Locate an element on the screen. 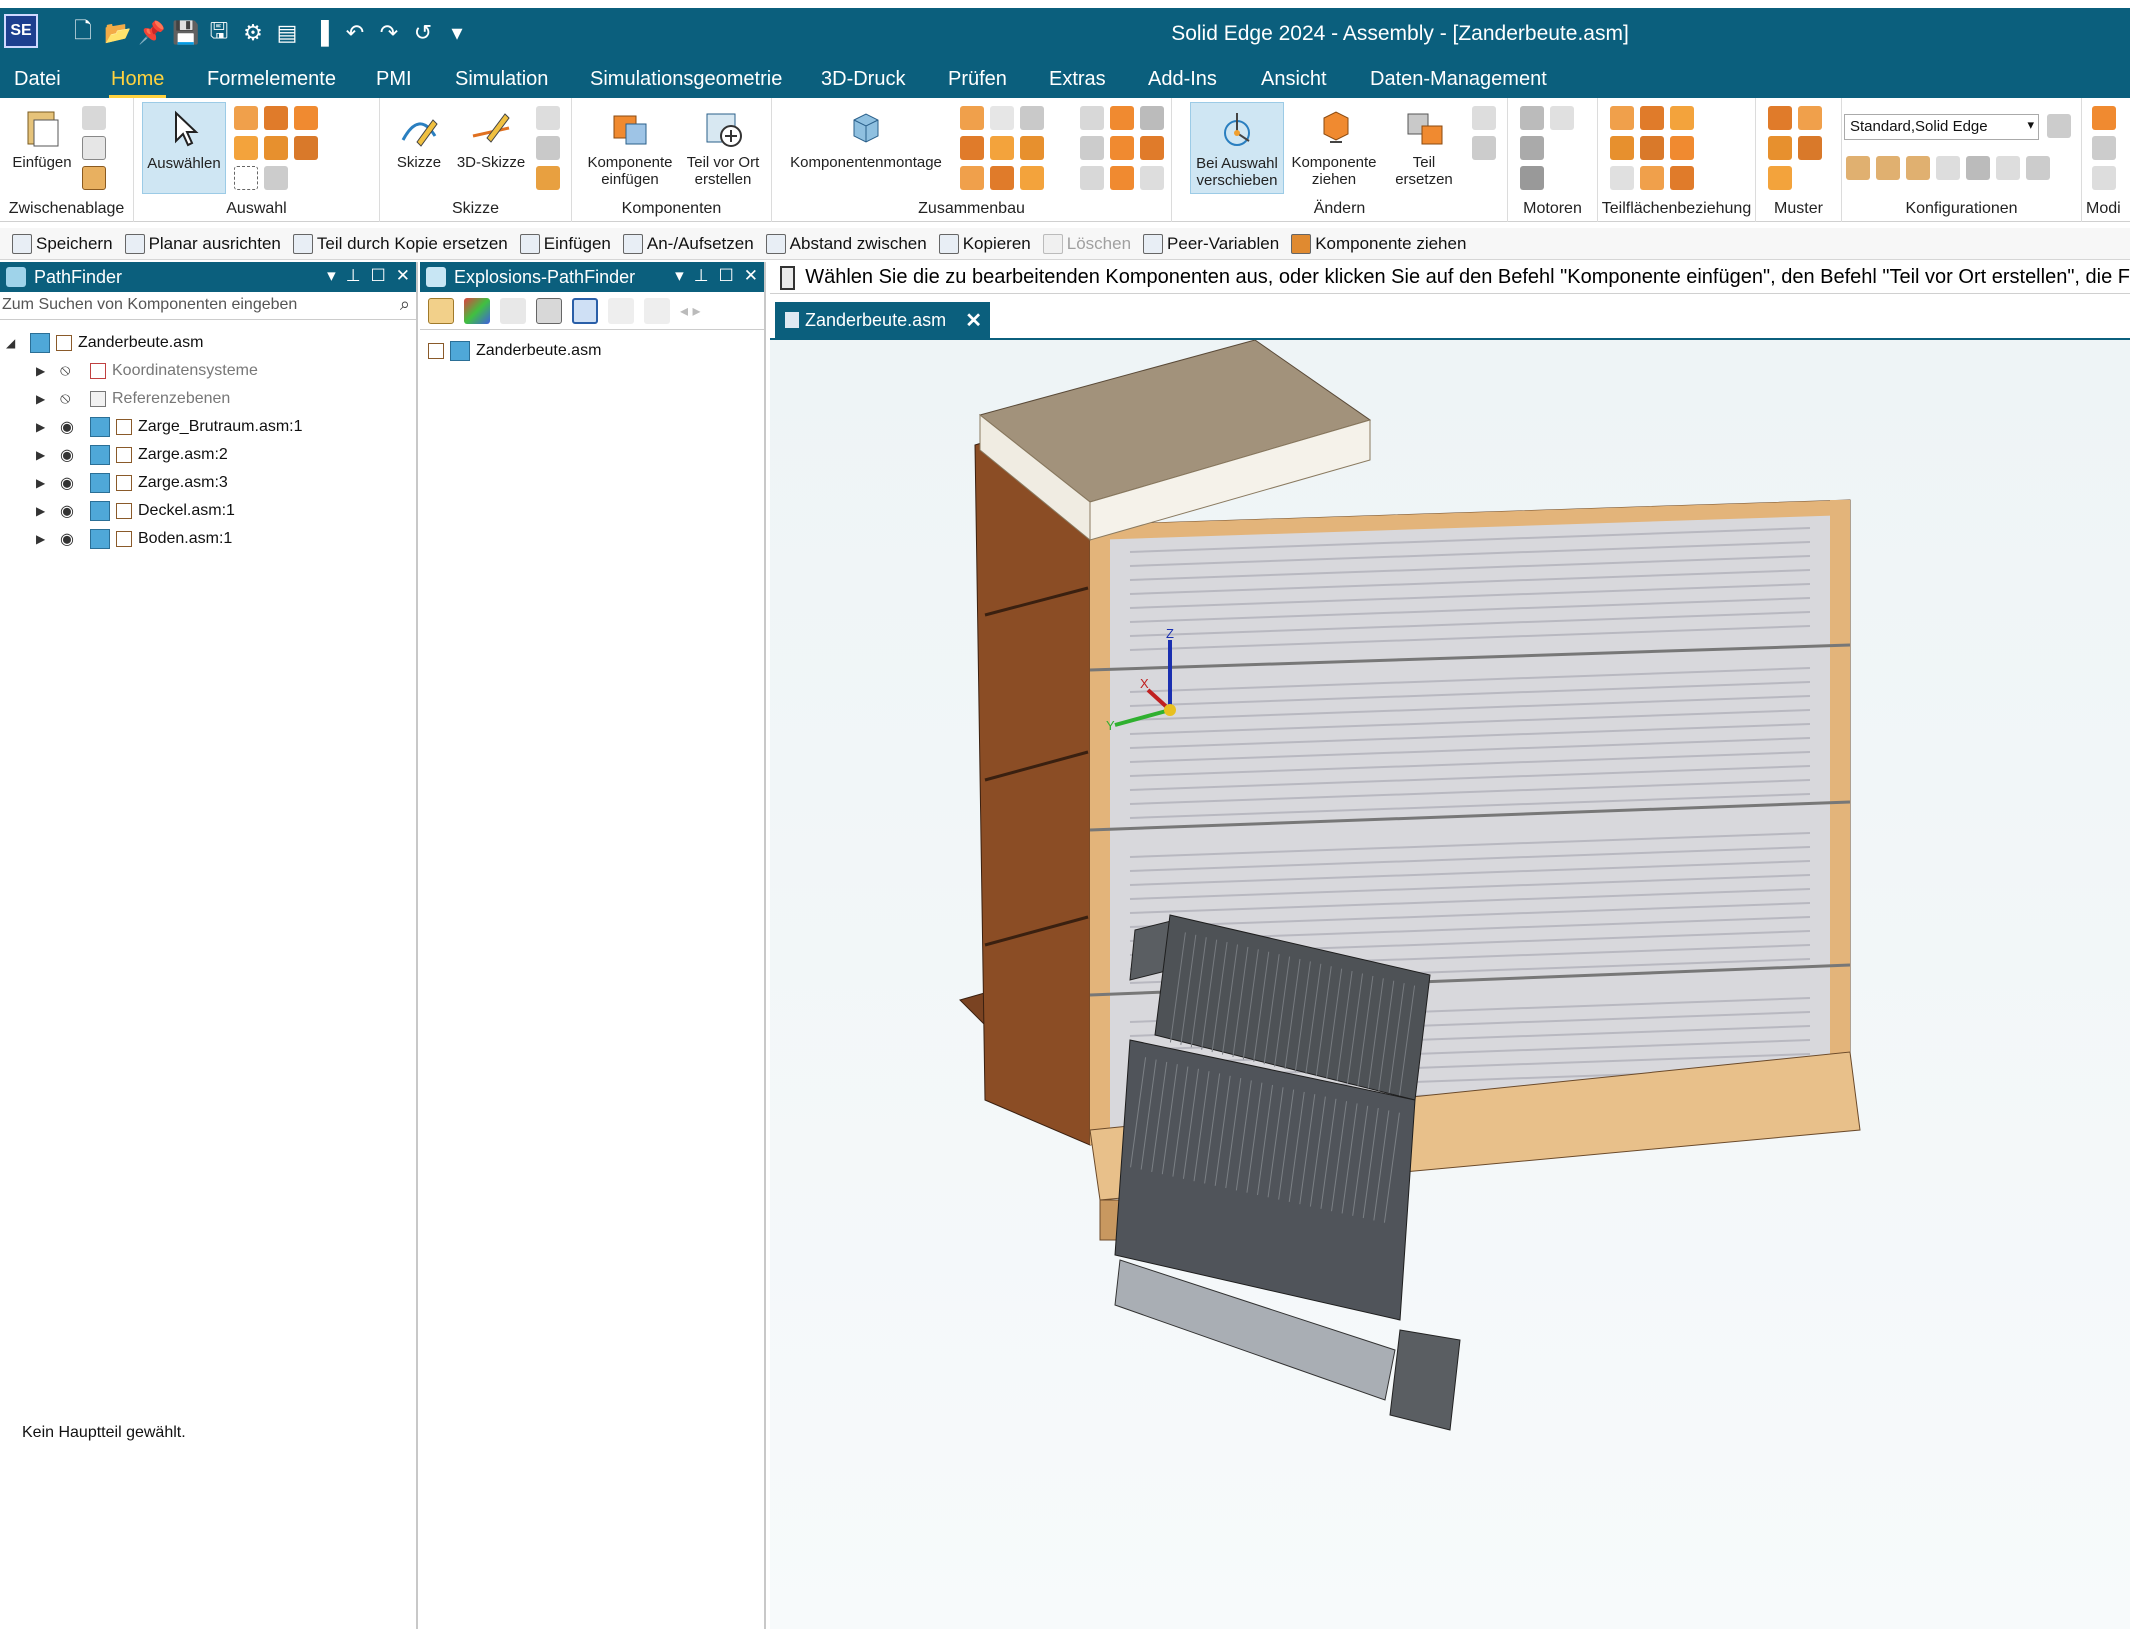 The width and height of the screenshot is (2130, 1629). symmetric-icon is located at coordinates (1152, 148).